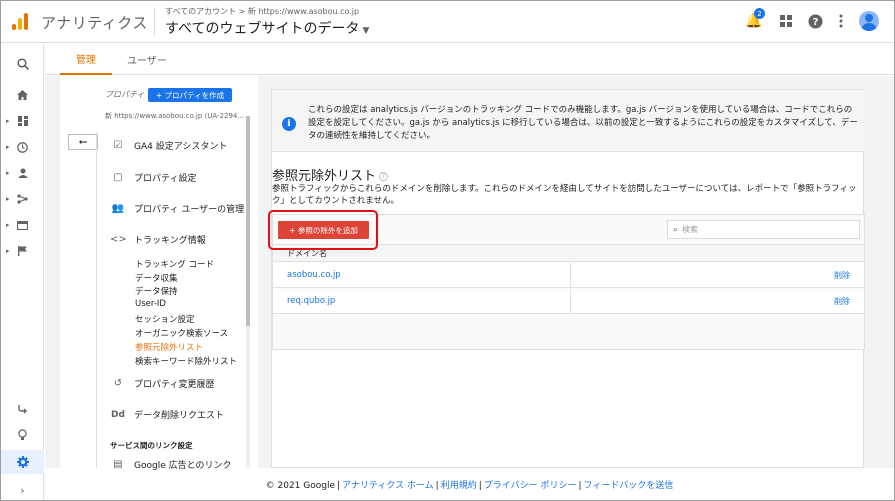  What do you see at coordinates (530, 486) in the screenshot?
I see `footer-link-privacy: プライバシー ポリシー` at bounding box center [530, 486].